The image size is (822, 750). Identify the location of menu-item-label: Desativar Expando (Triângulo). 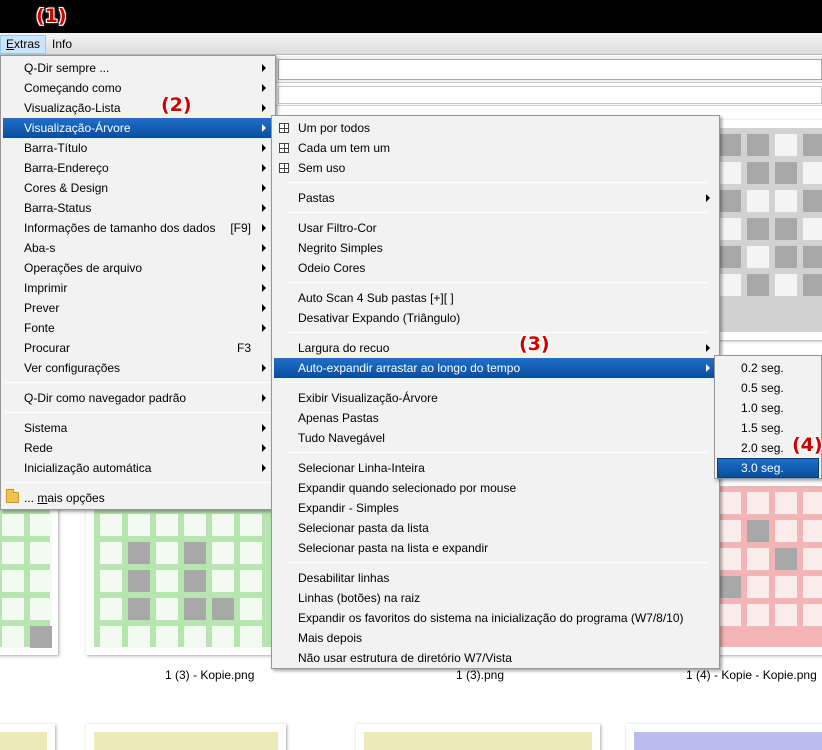
(379, 318).